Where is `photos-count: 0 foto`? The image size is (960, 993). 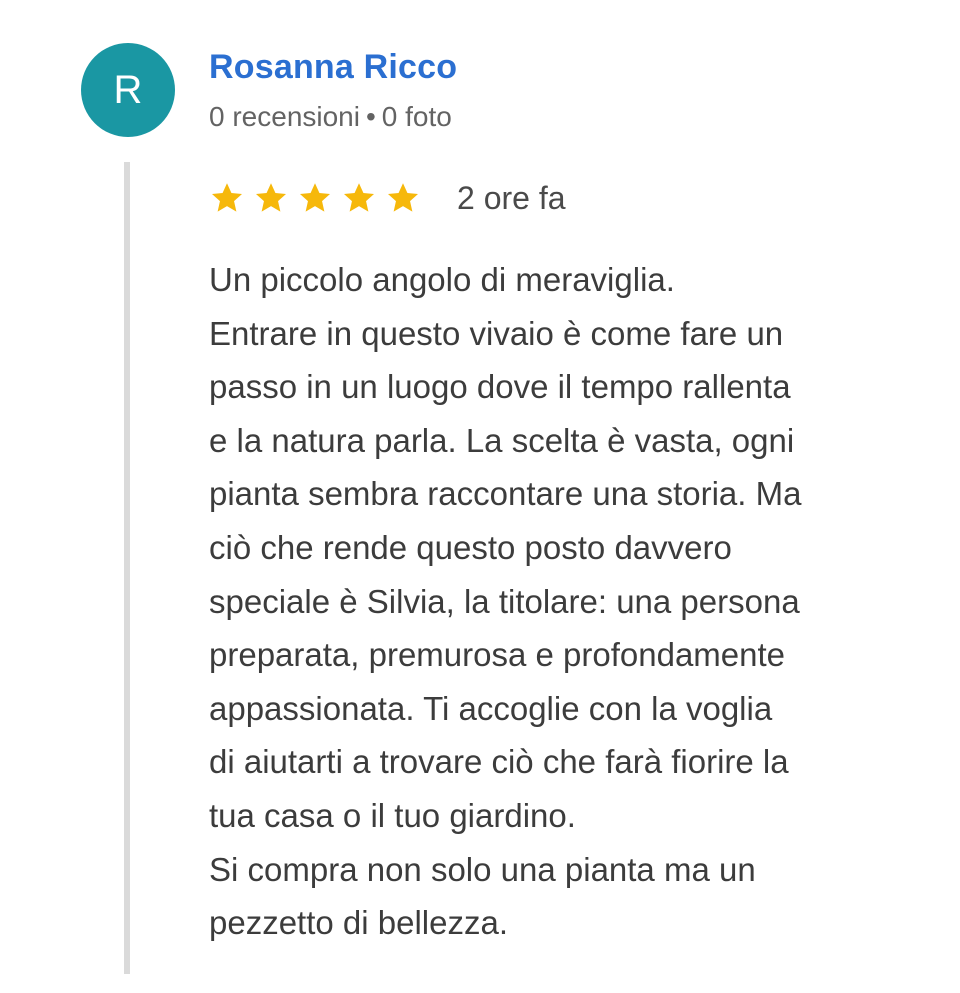 photos-count: 0 foto is located at coordinates (416, 116).